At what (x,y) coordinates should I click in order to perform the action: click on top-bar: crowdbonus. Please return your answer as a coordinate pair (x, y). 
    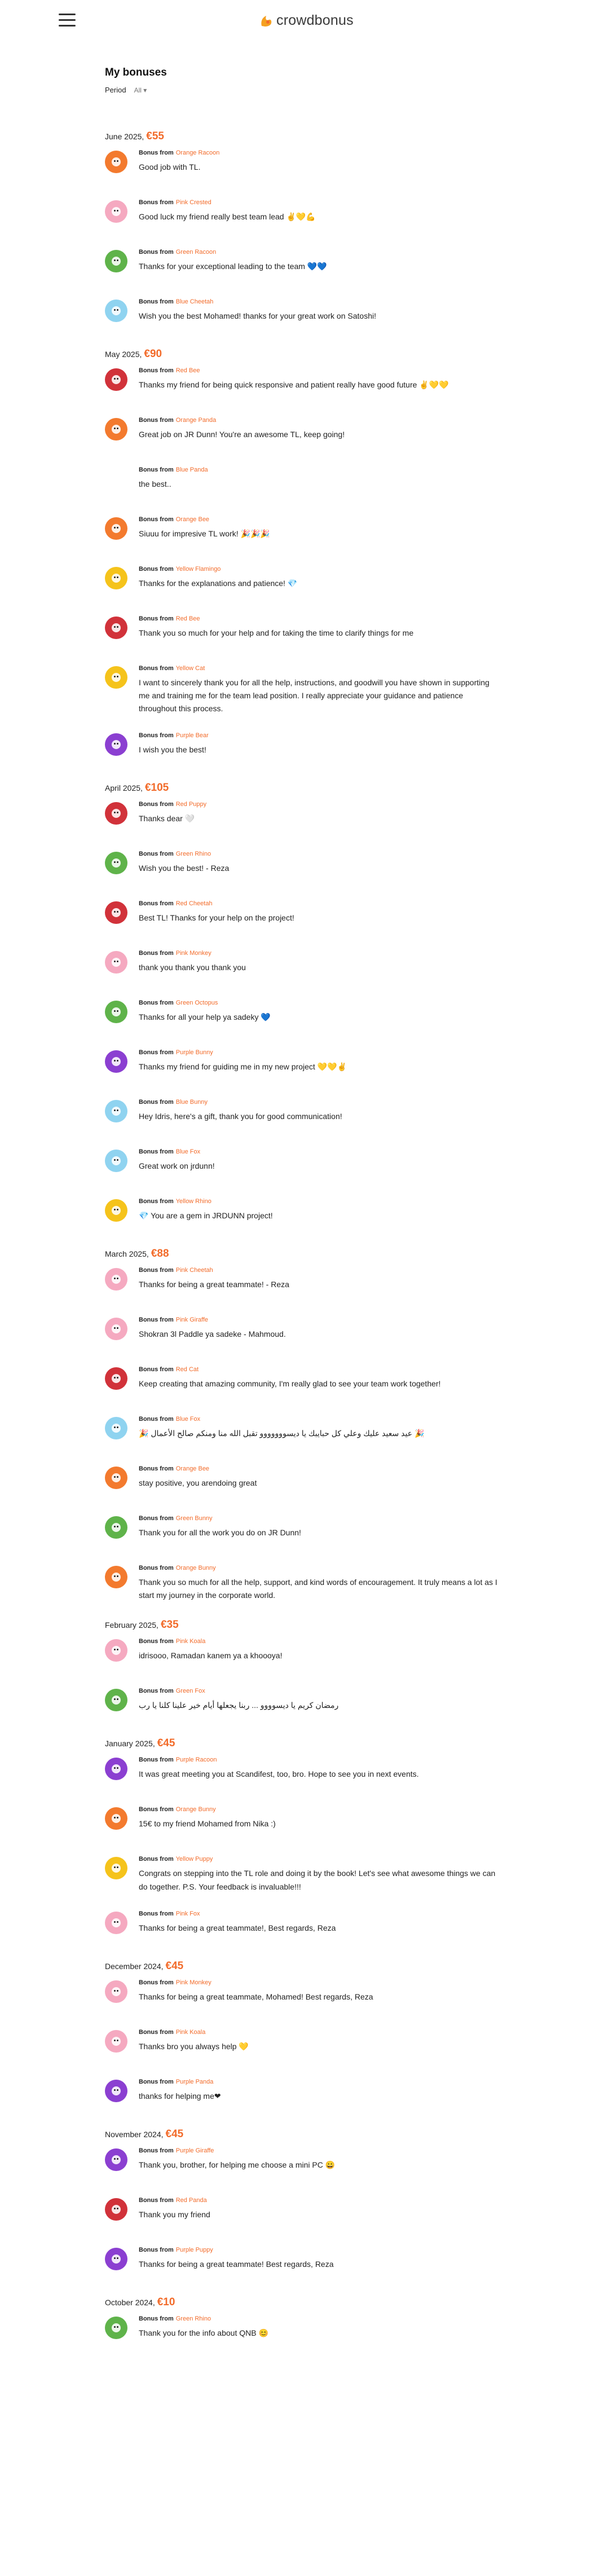
    Looking at the image, I should click on (302, 21).